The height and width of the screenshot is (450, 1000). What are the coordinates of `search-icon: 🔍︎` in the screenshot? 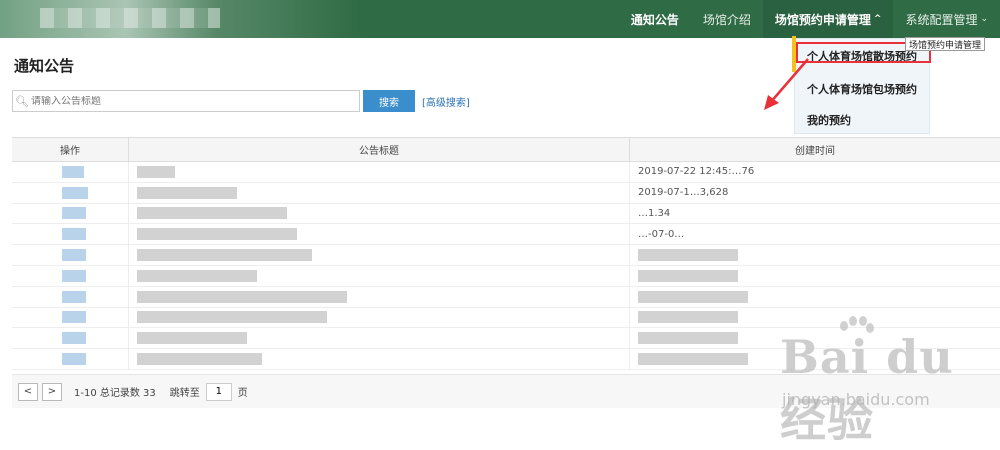 It's located at (22, 101).